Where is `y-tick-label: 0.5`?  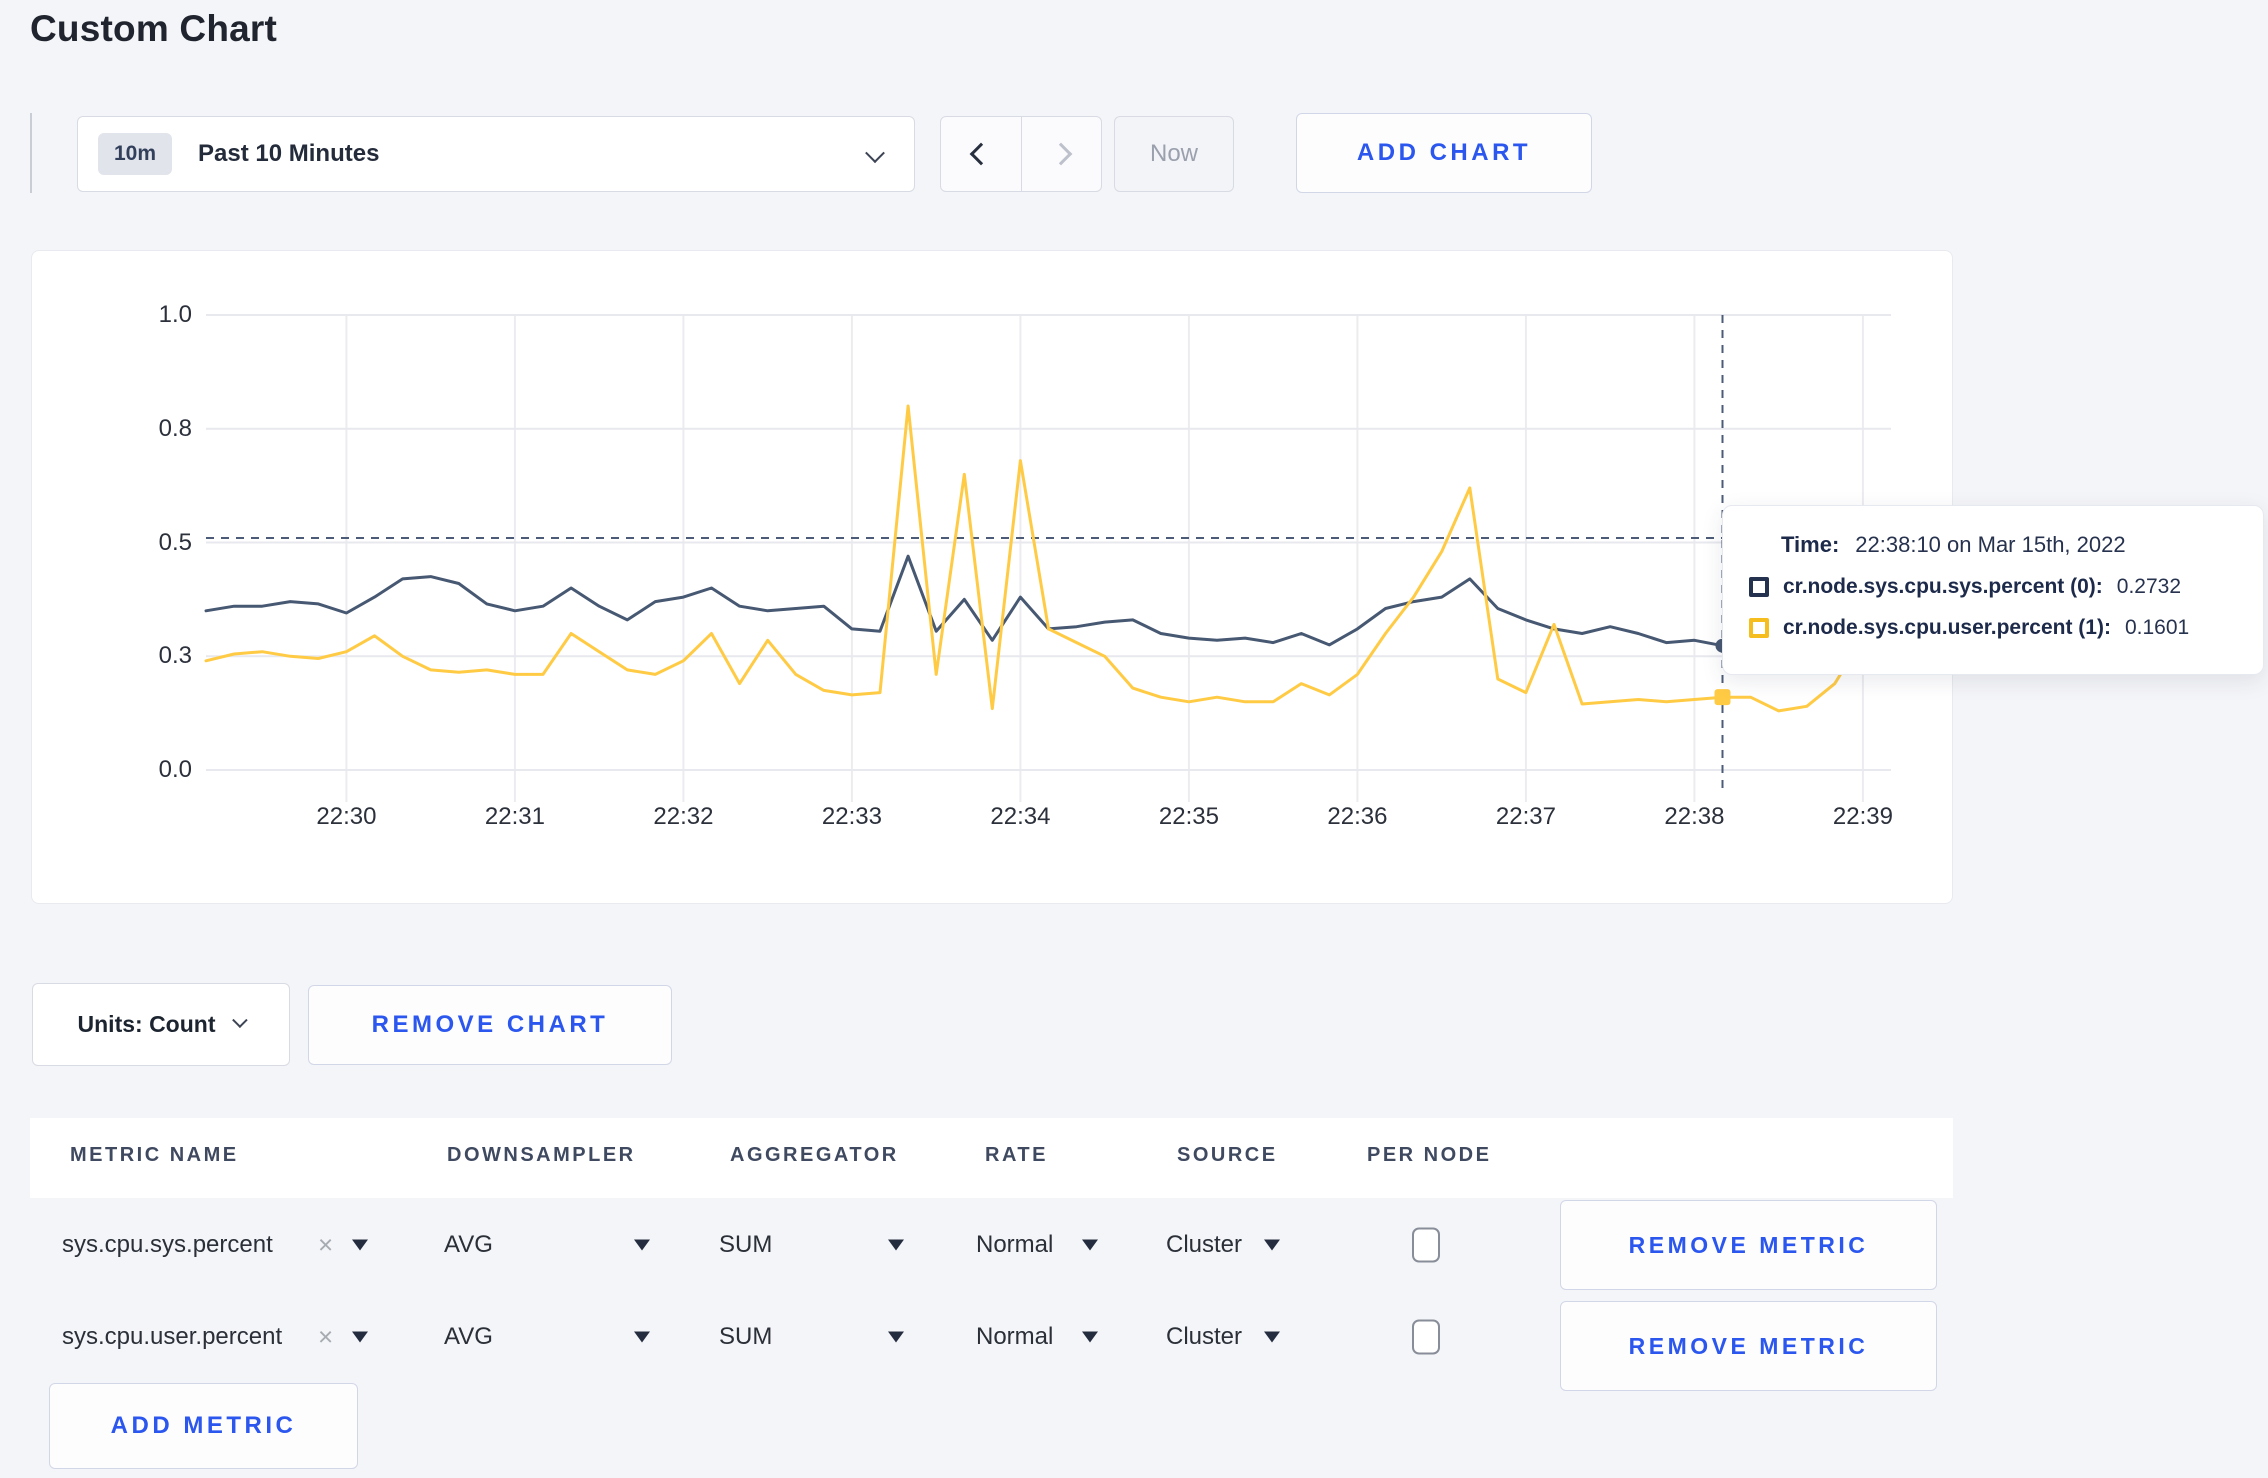 y-tick-label: 0.5 is located at coordinates (175, 542).